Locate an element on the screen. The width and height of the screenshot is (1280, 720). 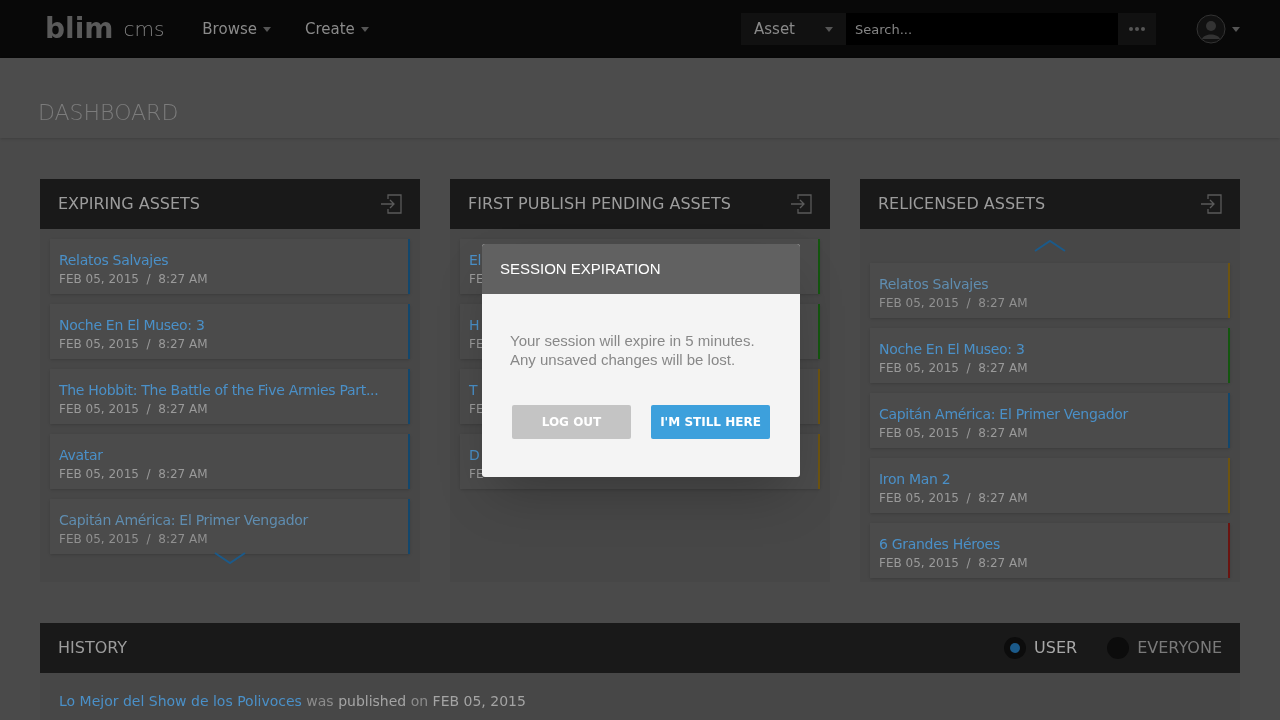
asset-title: El is located at coordinates (475, 260).